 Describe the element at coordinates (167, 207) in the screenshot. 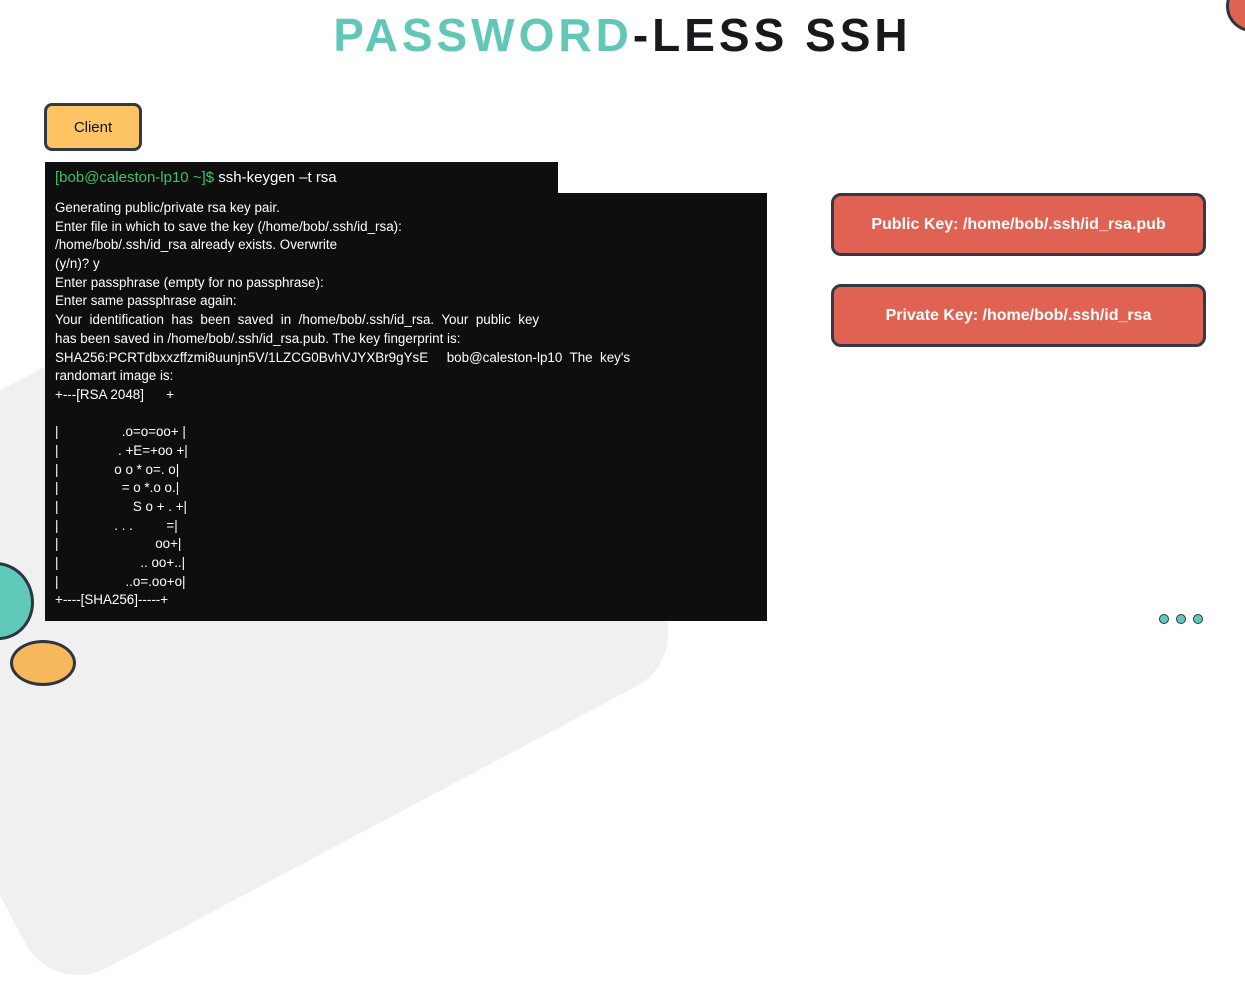

I see `terminal-line: Generating public/private rsa key pair.` at that location.